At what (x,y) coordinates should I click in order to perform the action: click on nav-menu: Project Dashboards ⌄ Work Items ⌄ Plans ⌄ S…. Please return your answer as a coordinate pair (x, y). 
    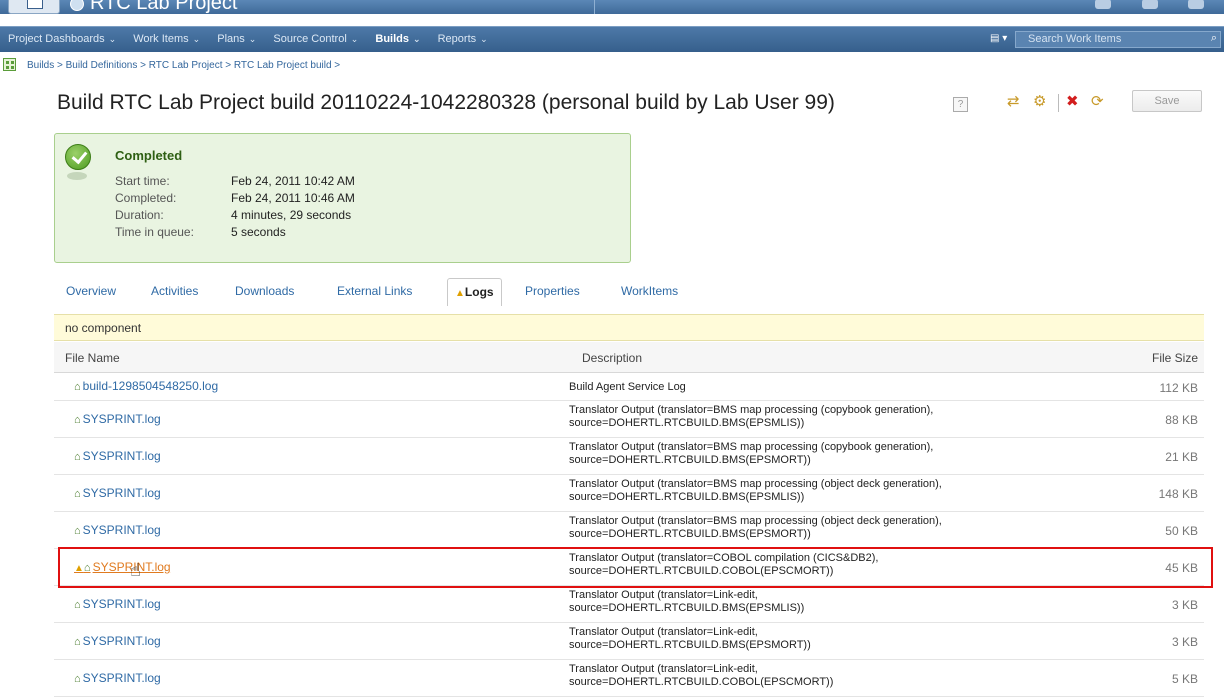
    Looking at the image, I should click on (255, 39).